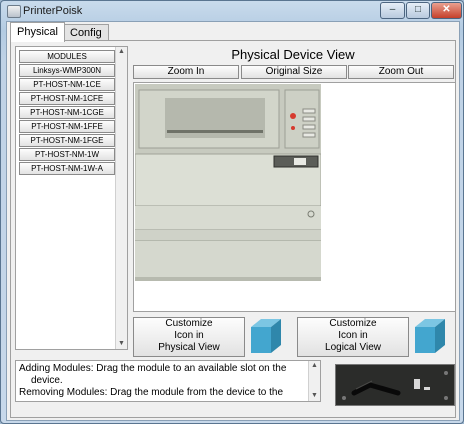 The width and height of the screenshot is (464, 424). I want to click on tab-physical: Physical, so click(37, 32).